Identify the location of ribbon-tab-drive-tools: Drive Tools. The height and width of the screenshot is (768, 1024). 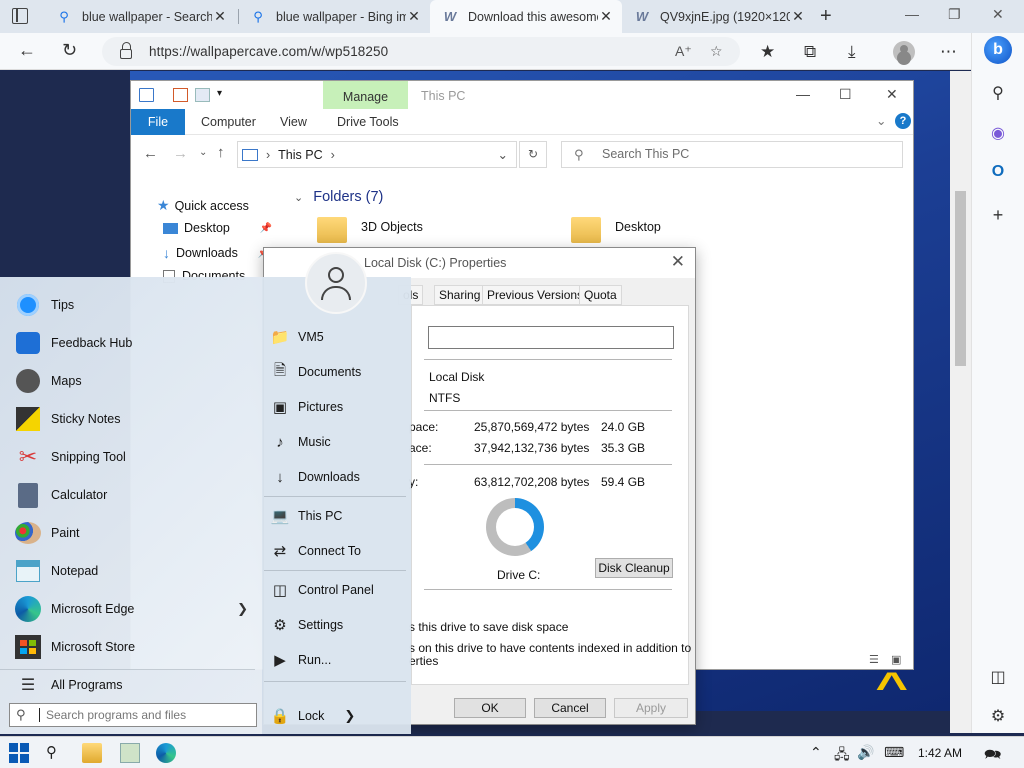
(368, 122).